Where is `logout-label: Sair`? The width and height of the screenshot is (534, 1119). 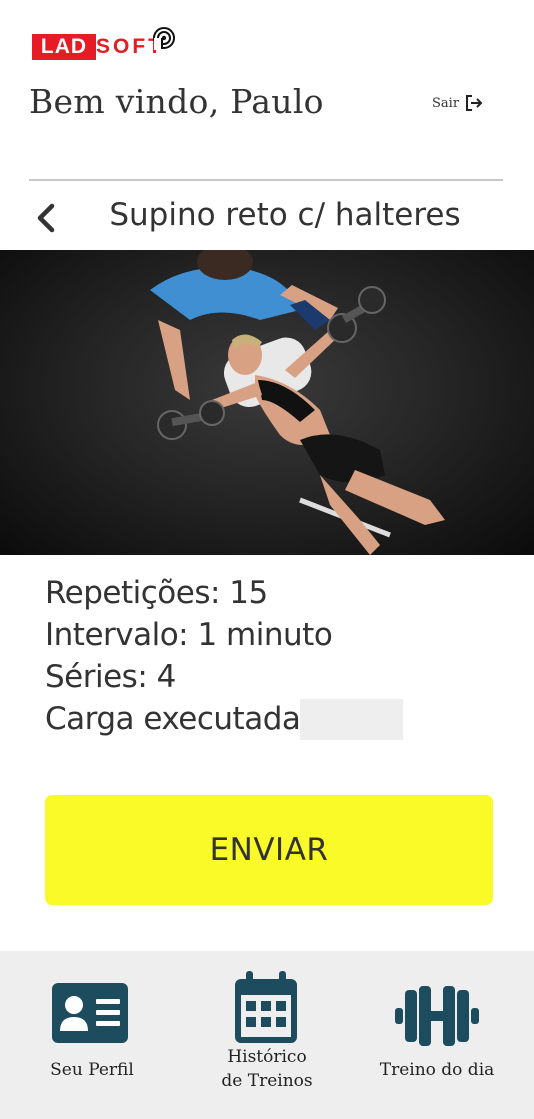
logout-label: Sair is located at coordinates (446, 103).